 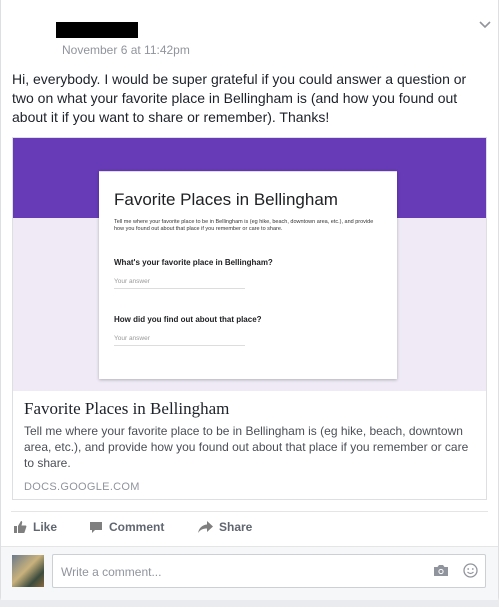 I want to click on comment-input, so click(x=241, y=572).